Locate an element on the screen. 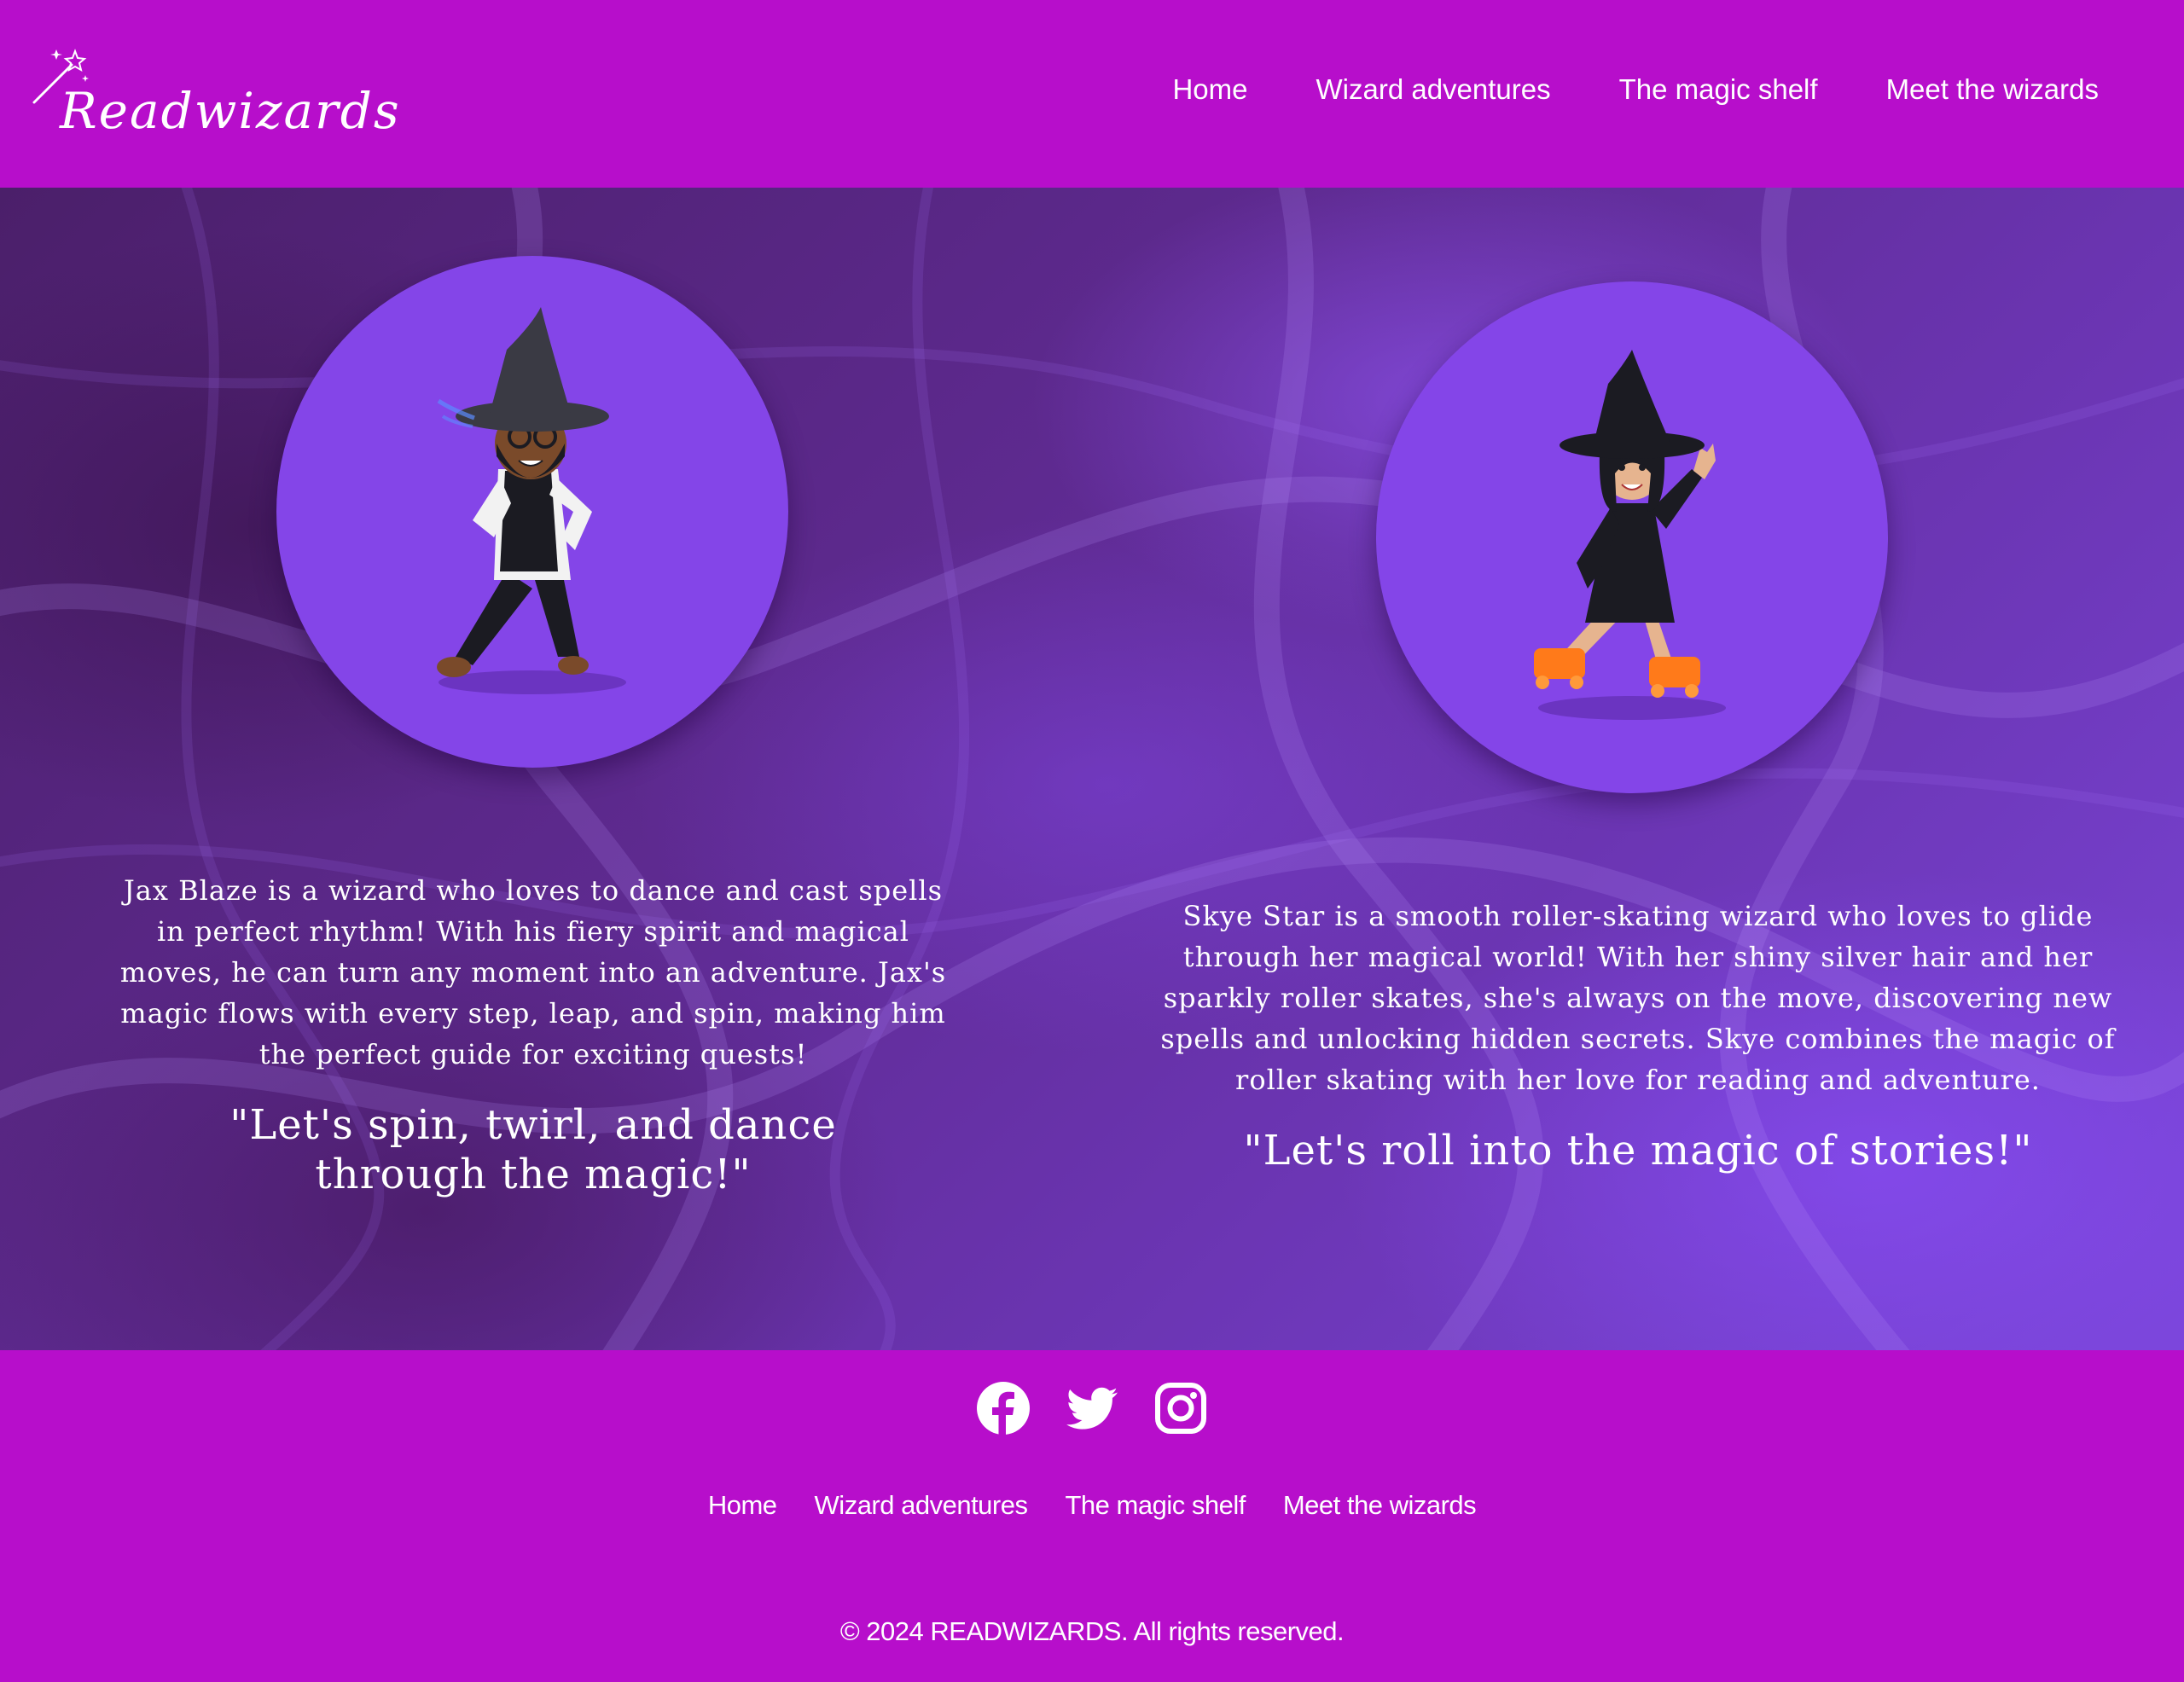 Image resolution: width=2184 pixels, height=1682 pixels. logo-text: Readwizards is located at coordinates (230, 111).